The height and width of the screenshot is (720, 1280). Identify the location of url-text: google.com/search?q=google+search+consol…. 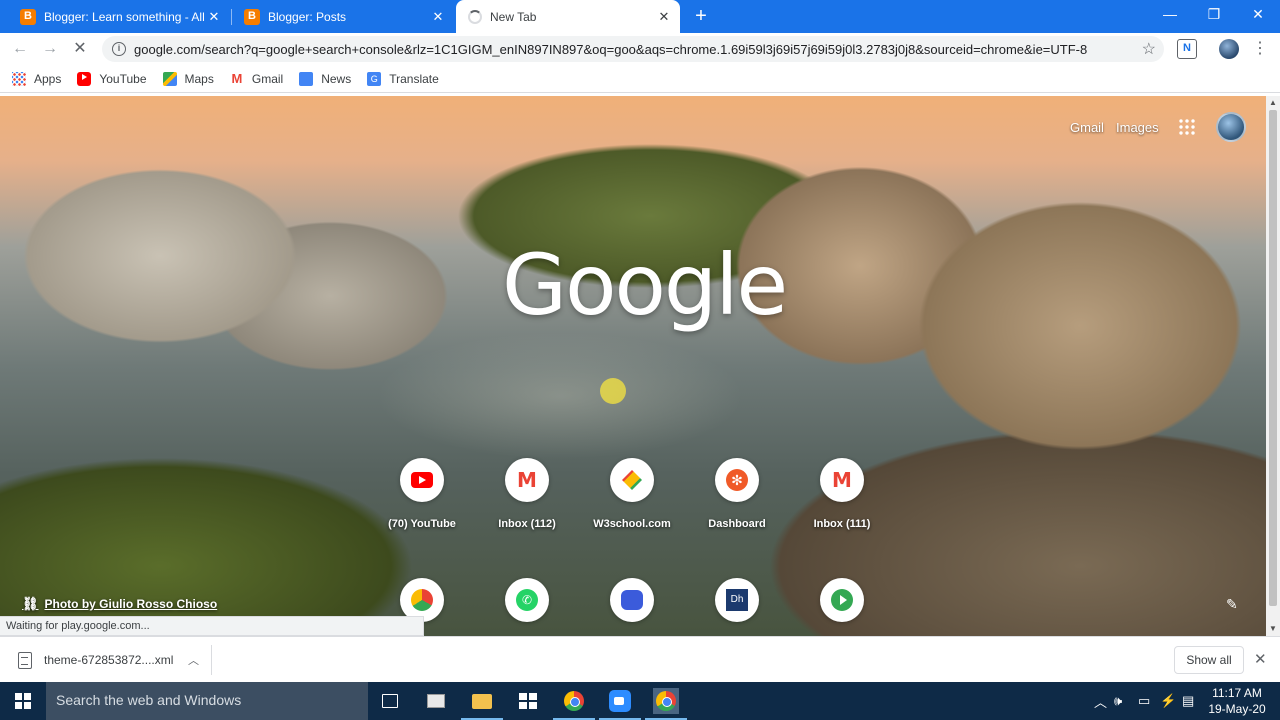
(629, 49).